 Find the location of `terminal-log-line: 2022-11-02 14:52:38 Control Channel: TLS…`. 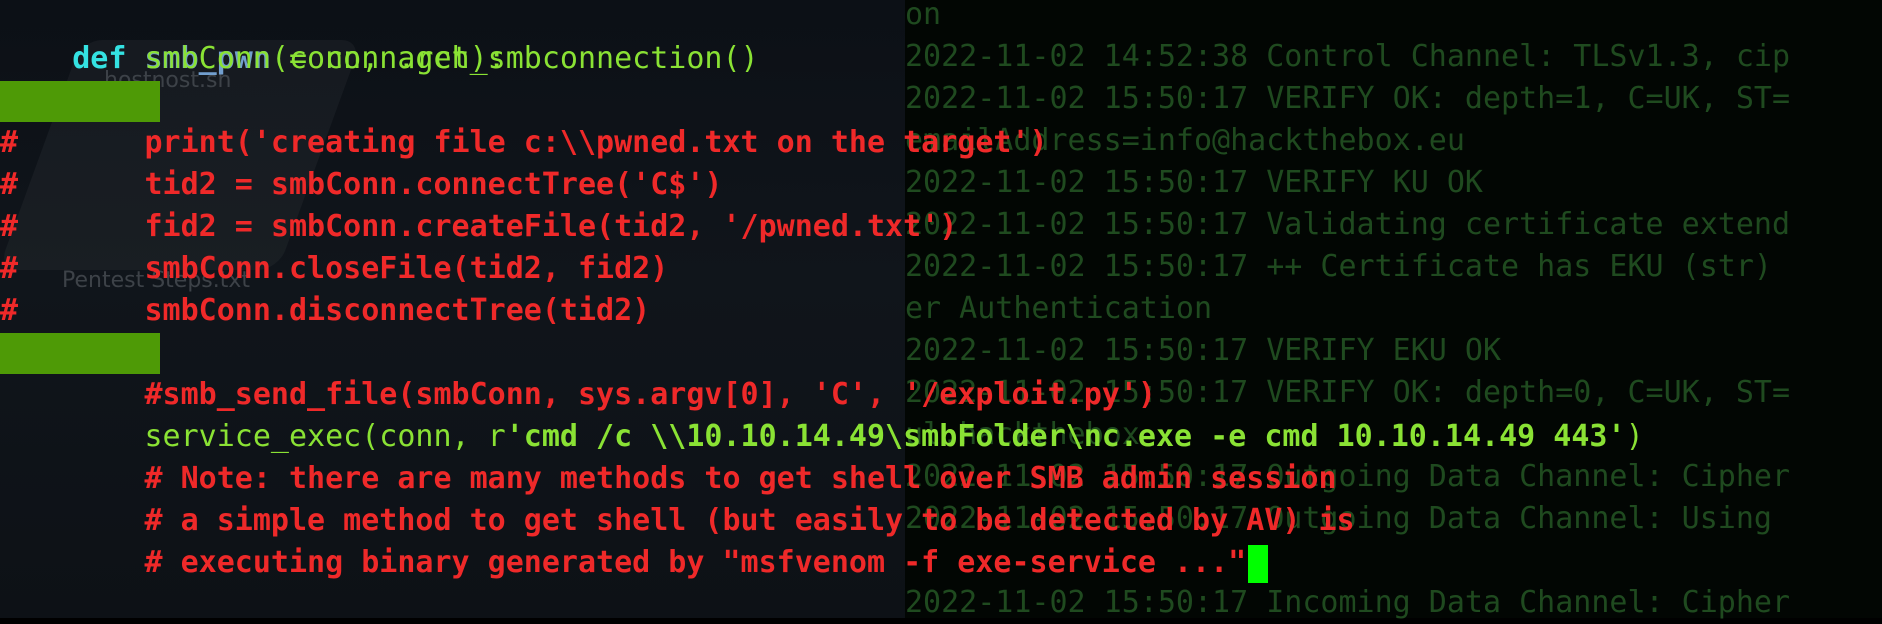

terminal-log-line: 2022-11-02 14:52:38 Control Channel: TLS… is located at coordinates (1348, 56).